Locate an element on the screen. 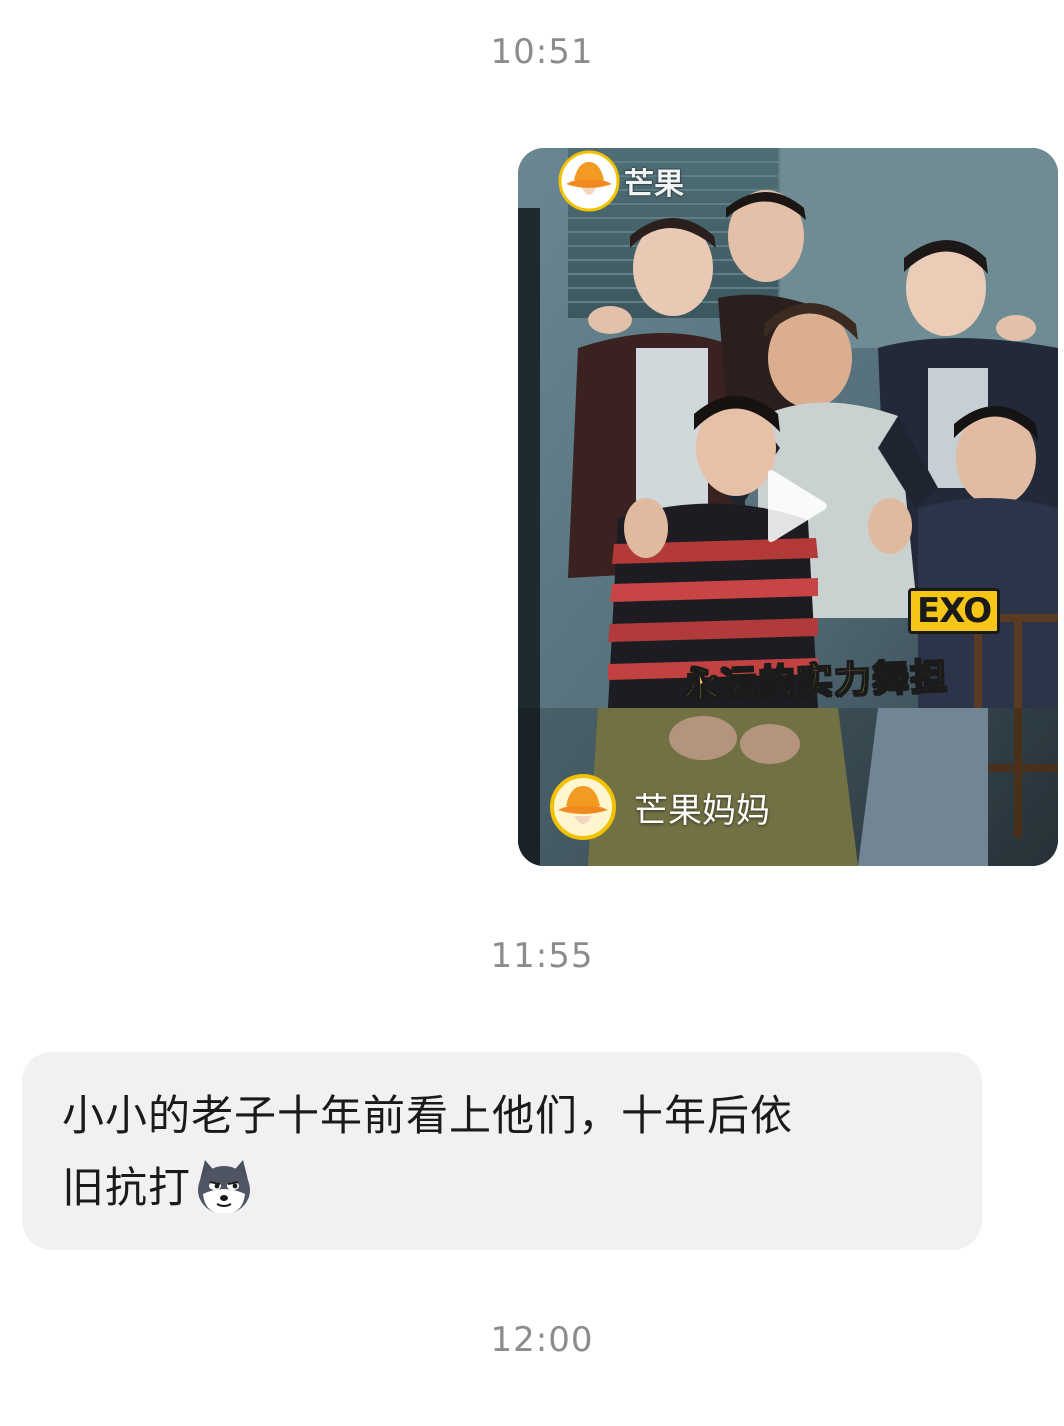 The image size is (1064, 1426). channel-name: 芒果妈妈 is located at coordinates (702, 810).